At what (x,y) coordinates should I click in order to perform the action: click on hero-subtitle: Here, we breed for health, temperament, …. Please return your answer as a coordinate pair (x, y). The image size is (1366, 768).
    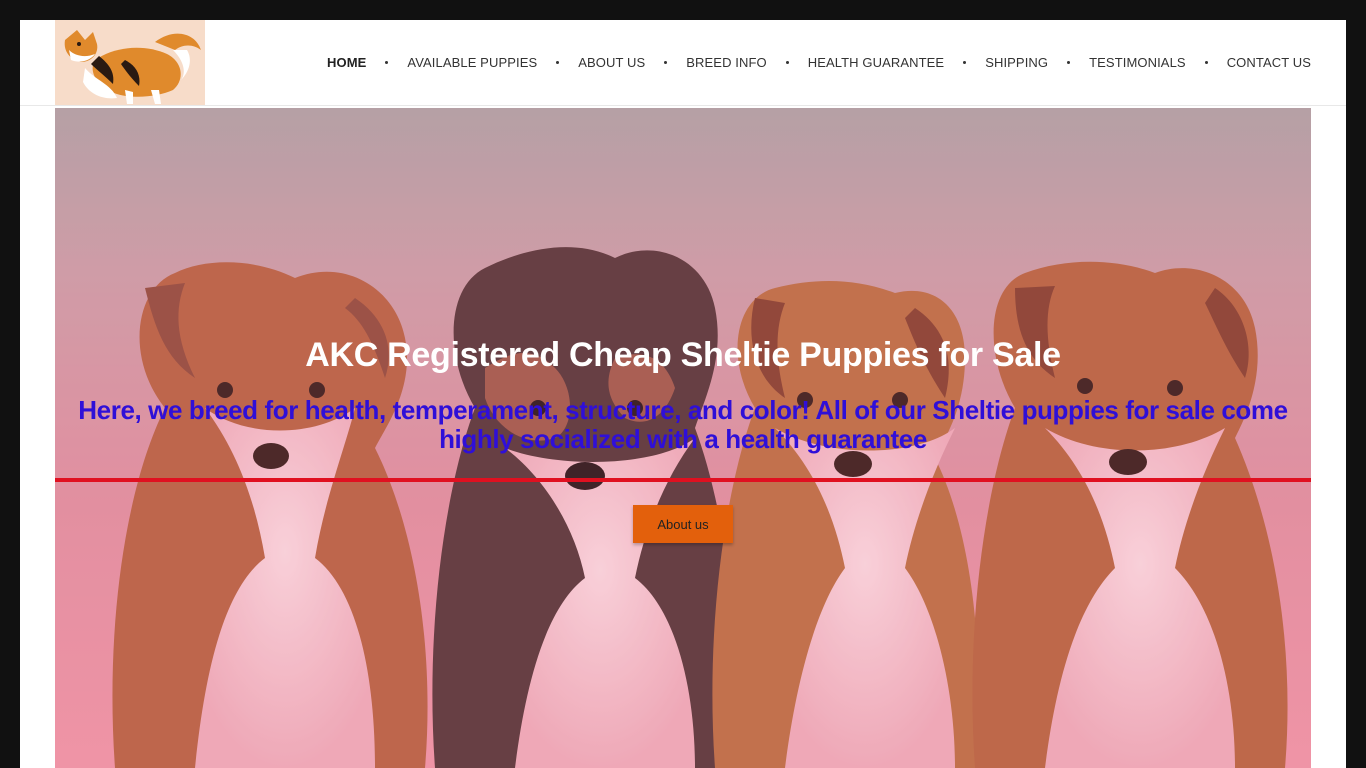
    Looking at the image, I should click on (683, 424).